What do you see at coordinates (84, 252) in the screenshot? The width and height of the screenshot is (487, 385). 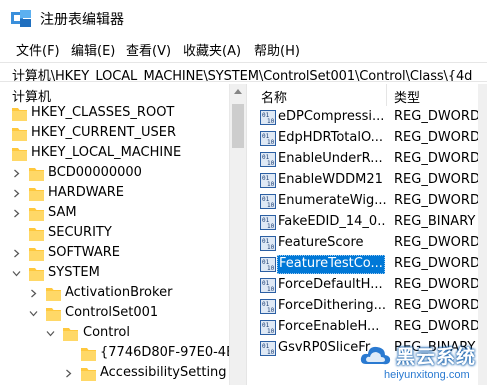 I see `tree-item-label: SOFTWARE` at bounding box center [84, 252].